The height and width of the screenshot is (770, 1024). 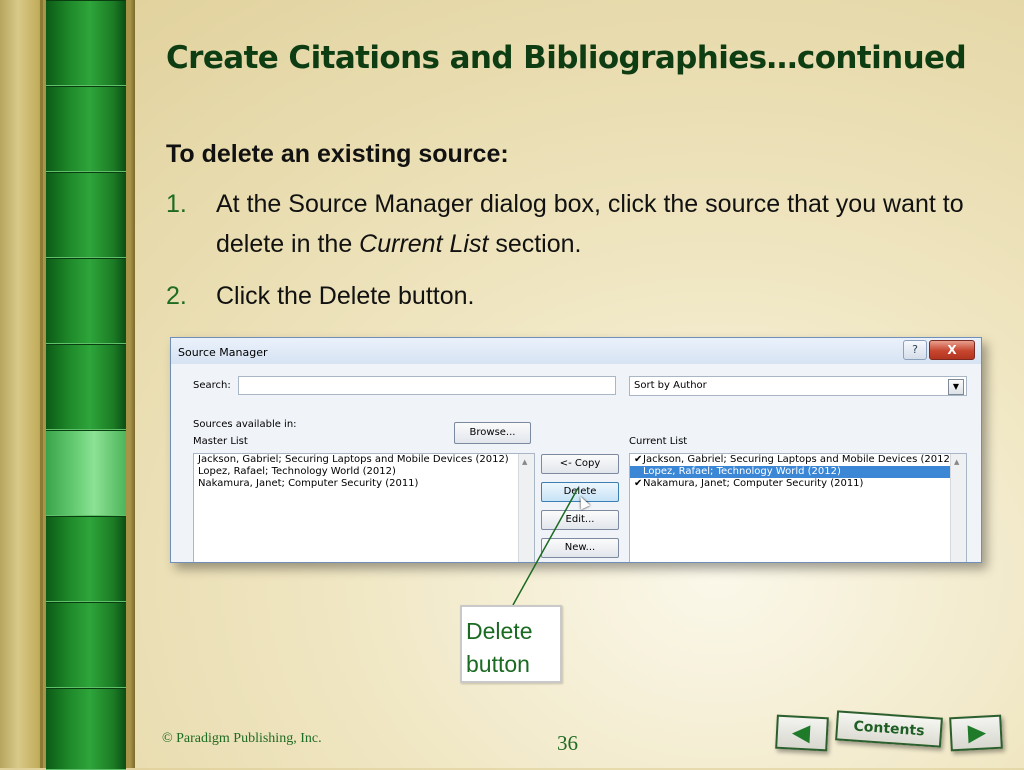 What do you see at coordinates (567, 743) in the screenshot?
I see `page-number: 36` at bounding box center [567, 743].